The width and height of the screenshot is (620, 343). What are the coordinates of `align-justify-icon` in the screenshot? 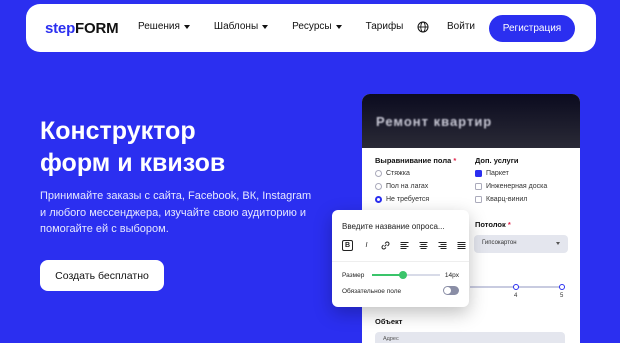 It's located at (461, 245).